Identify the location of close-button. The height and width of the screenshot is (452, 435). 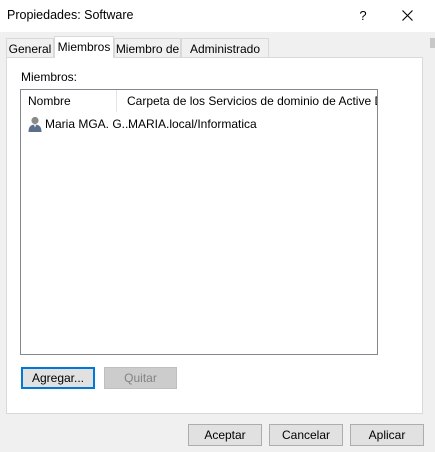
(407, 15).